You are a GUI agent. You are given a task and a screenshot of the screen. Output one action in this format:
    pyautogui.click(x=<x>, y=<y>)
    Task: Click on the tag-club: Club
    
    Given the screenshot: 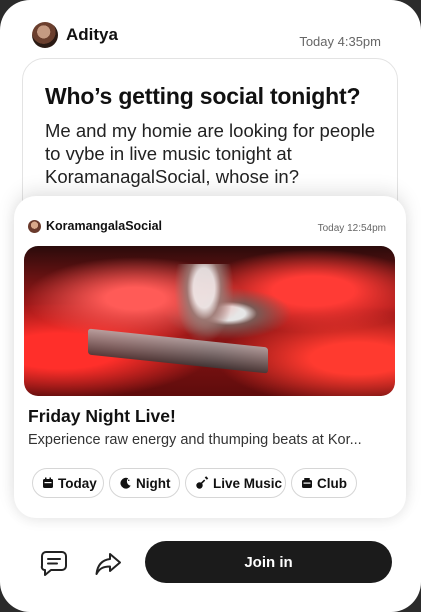 What is the action you would take?
    pyautogui.click(x=324, y=483)
    